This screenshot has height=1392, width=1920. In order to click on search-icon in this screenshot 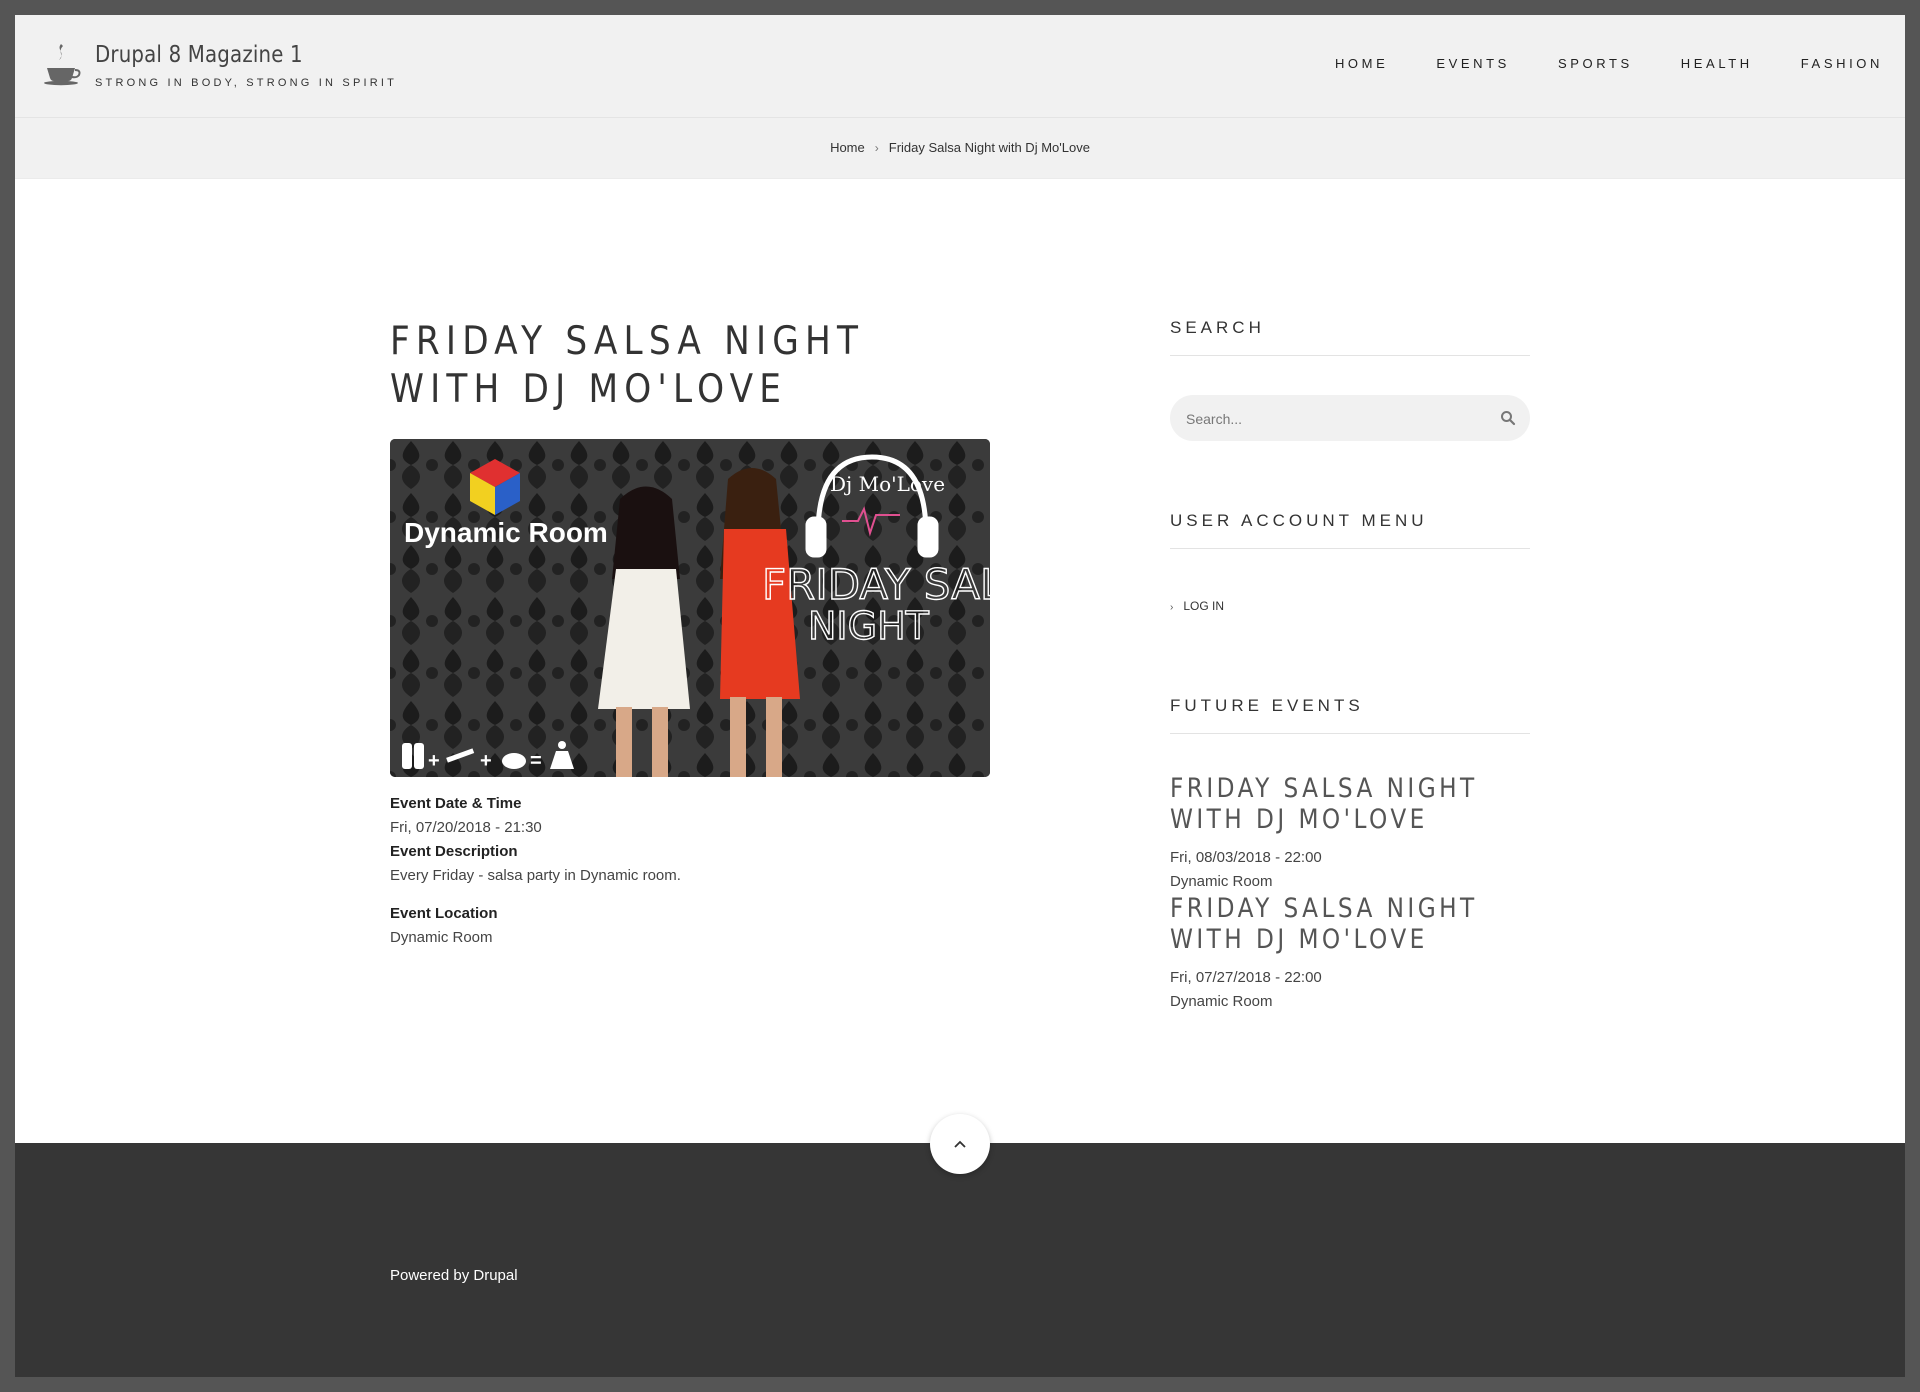, I will do `click(1508, 418)`.